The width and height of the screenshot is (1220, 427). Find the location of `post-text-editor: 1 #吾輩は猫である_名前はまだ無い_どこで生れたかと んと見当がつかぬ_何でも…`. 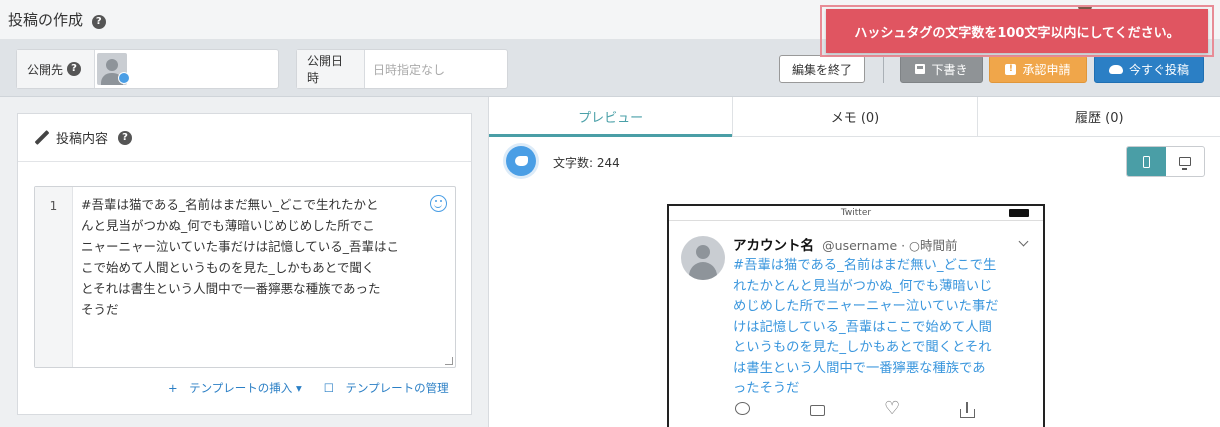

post-text-editor: 1 #吾輩は猫である_名前はまだ無い_どこで生れたかと んと見当がつかぬ_何でも… is located at coordinates (245, 277).